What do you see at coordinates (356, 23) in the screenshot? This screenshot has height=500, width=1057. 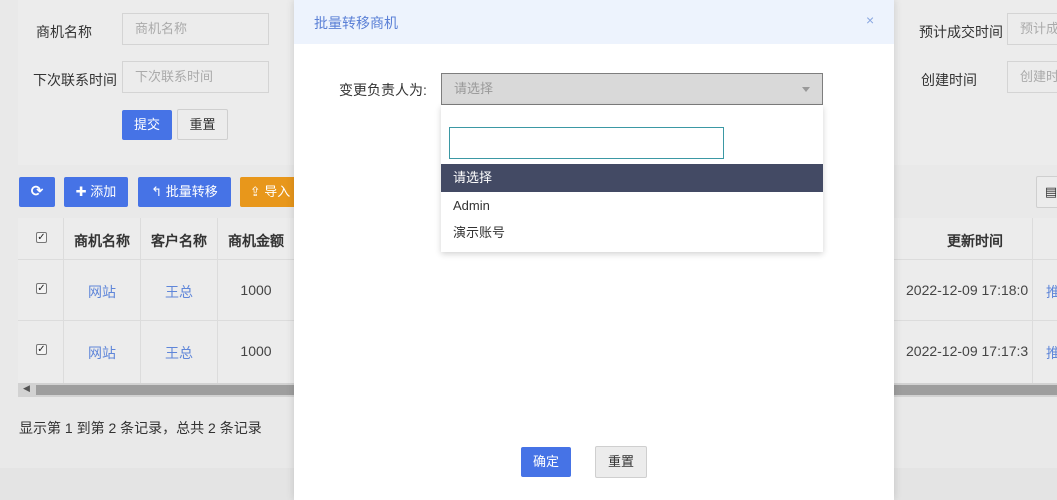 I see `dialog-title: 批量转移商机` at bounding box center [356, 23].